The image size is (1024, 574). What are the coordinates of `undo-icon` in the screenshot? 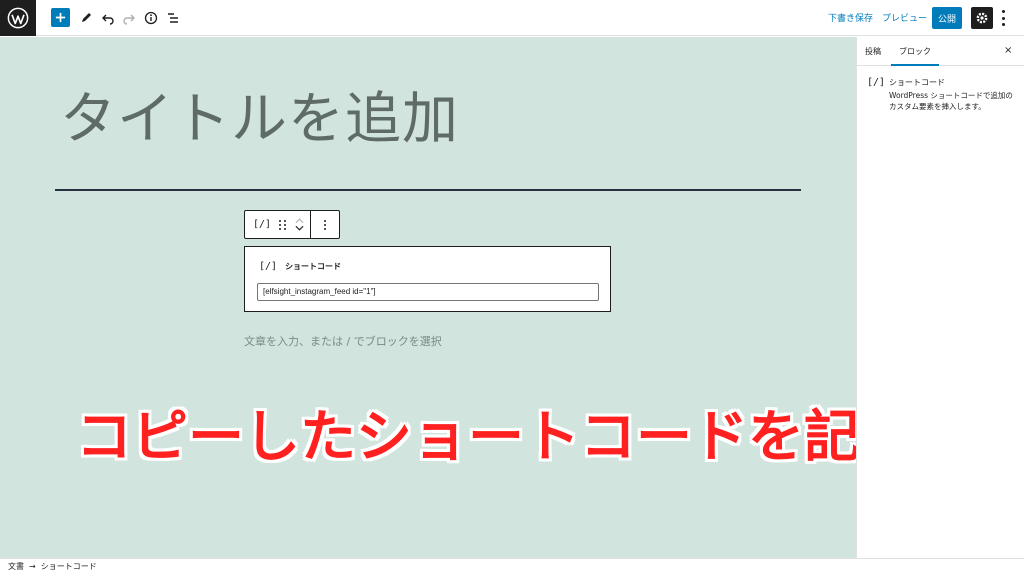 It's located at (108, 19).